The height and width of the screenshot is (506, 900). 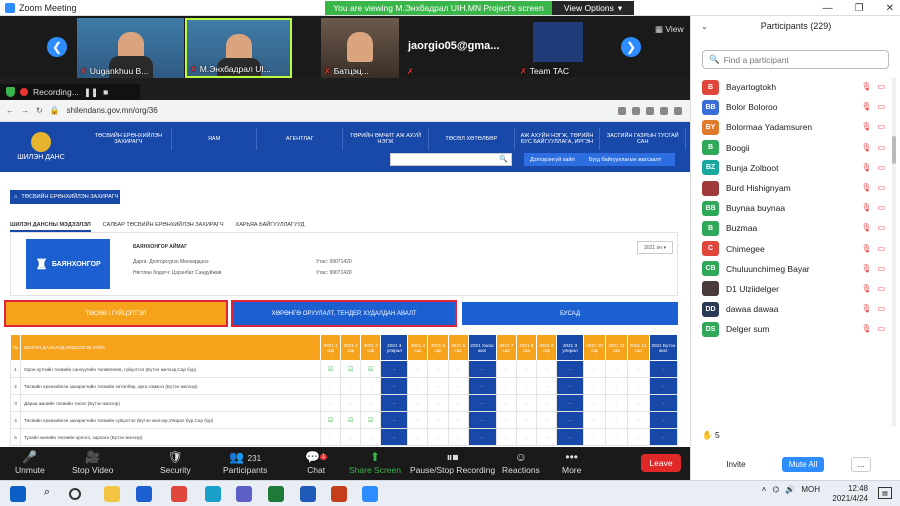 I want to click on status-cell: ☑, so click(x=330, y=369).